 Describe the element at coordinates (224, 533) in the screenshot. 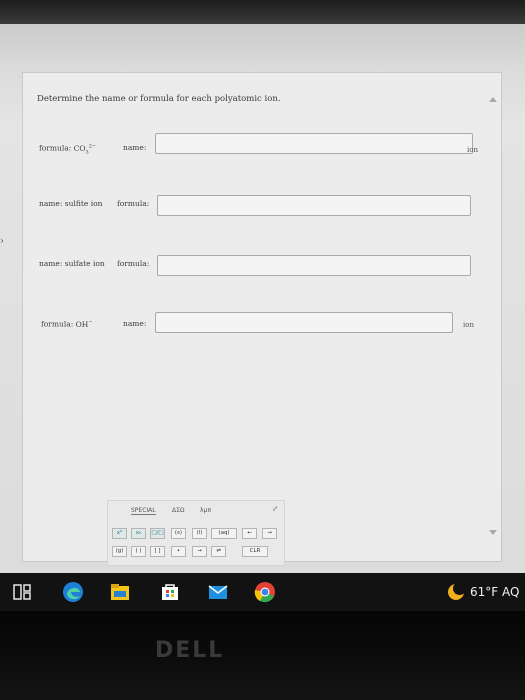

I see `aqueous-state-button: (aq)` at that location.